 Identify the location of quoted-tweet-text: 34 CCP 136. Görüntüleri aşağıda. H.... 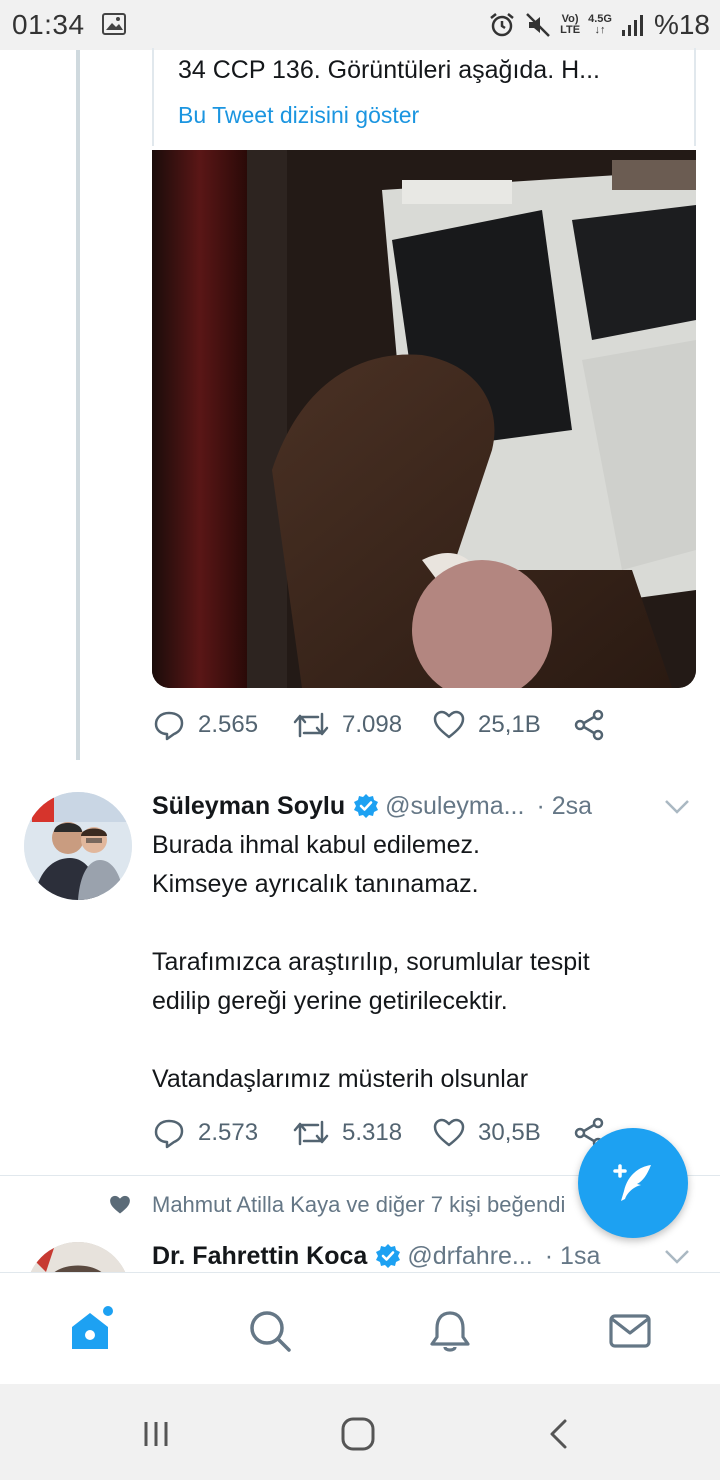
(389, 70).